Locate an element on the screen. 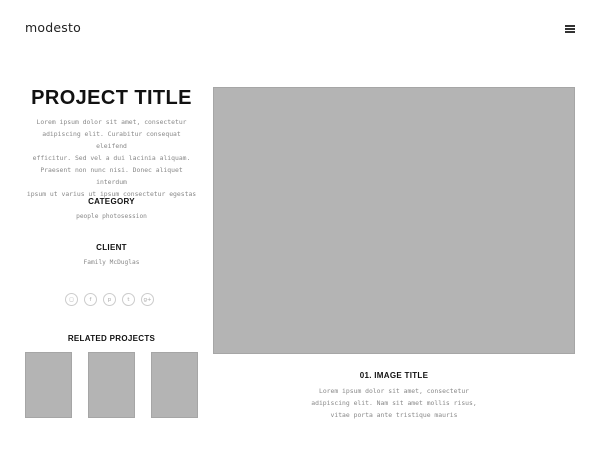 This screenshot has height=450, width=600. site-logo: modesto is located at coordinates (53, 27).